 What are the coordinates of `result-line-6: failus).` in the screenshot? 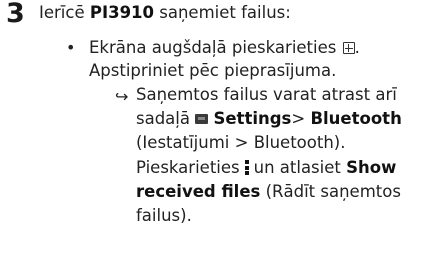 It's located at (164, 215).